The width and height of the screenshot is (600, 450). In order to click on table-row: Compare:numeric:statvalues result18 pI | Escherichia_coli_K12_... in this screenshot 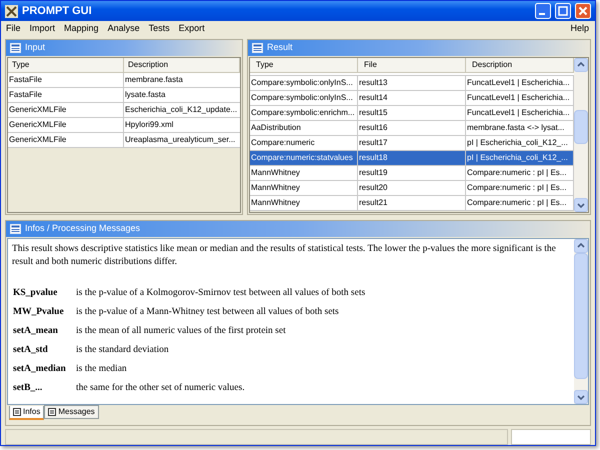, I will do `click(412, 158)`.